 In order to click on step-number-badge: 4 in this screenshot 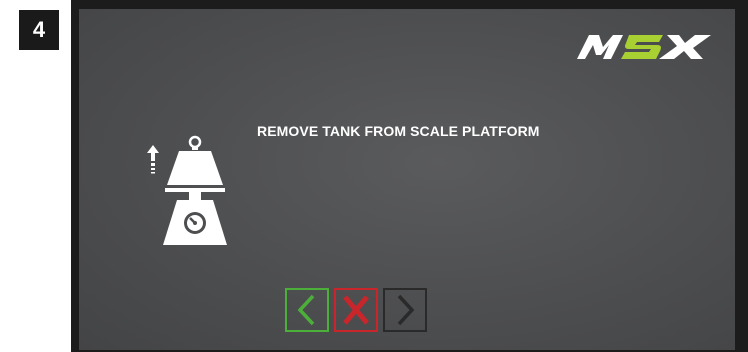, I will do `click(39, 30)`.